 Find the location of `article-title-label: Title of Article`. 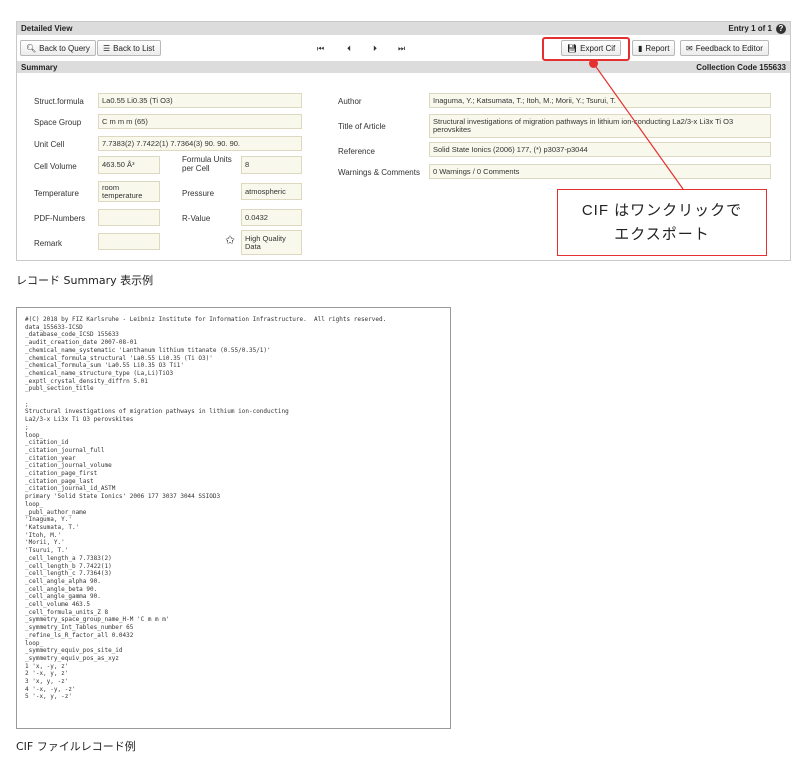

article-title-label: Title of Article is located at coordinates (362, 126).